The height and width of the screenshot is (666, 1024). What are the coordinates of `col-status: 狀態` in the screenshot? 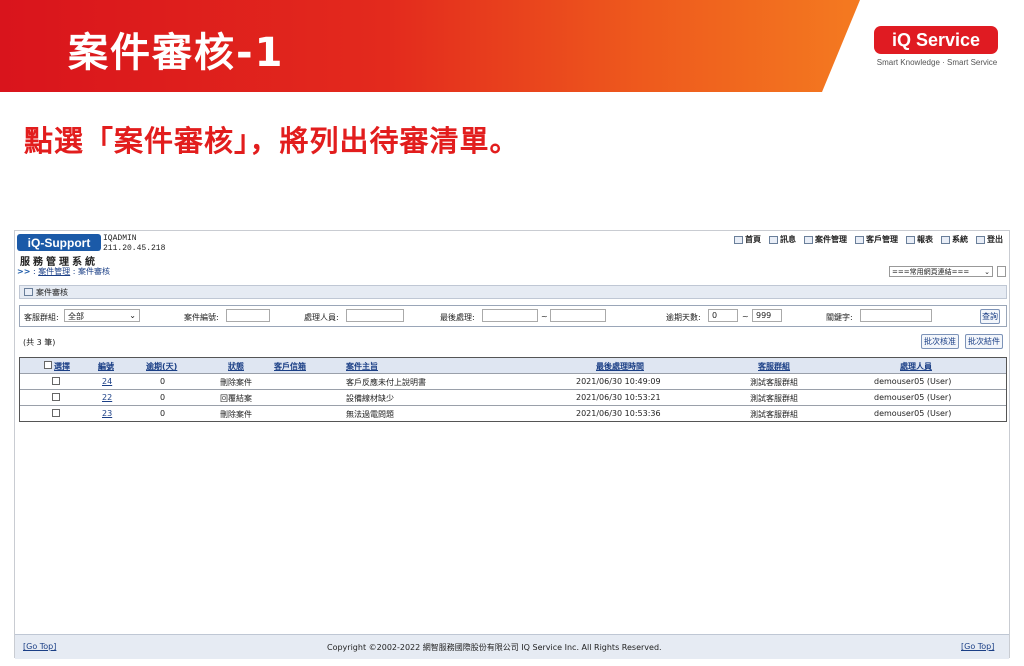 It's located at (236, 366).